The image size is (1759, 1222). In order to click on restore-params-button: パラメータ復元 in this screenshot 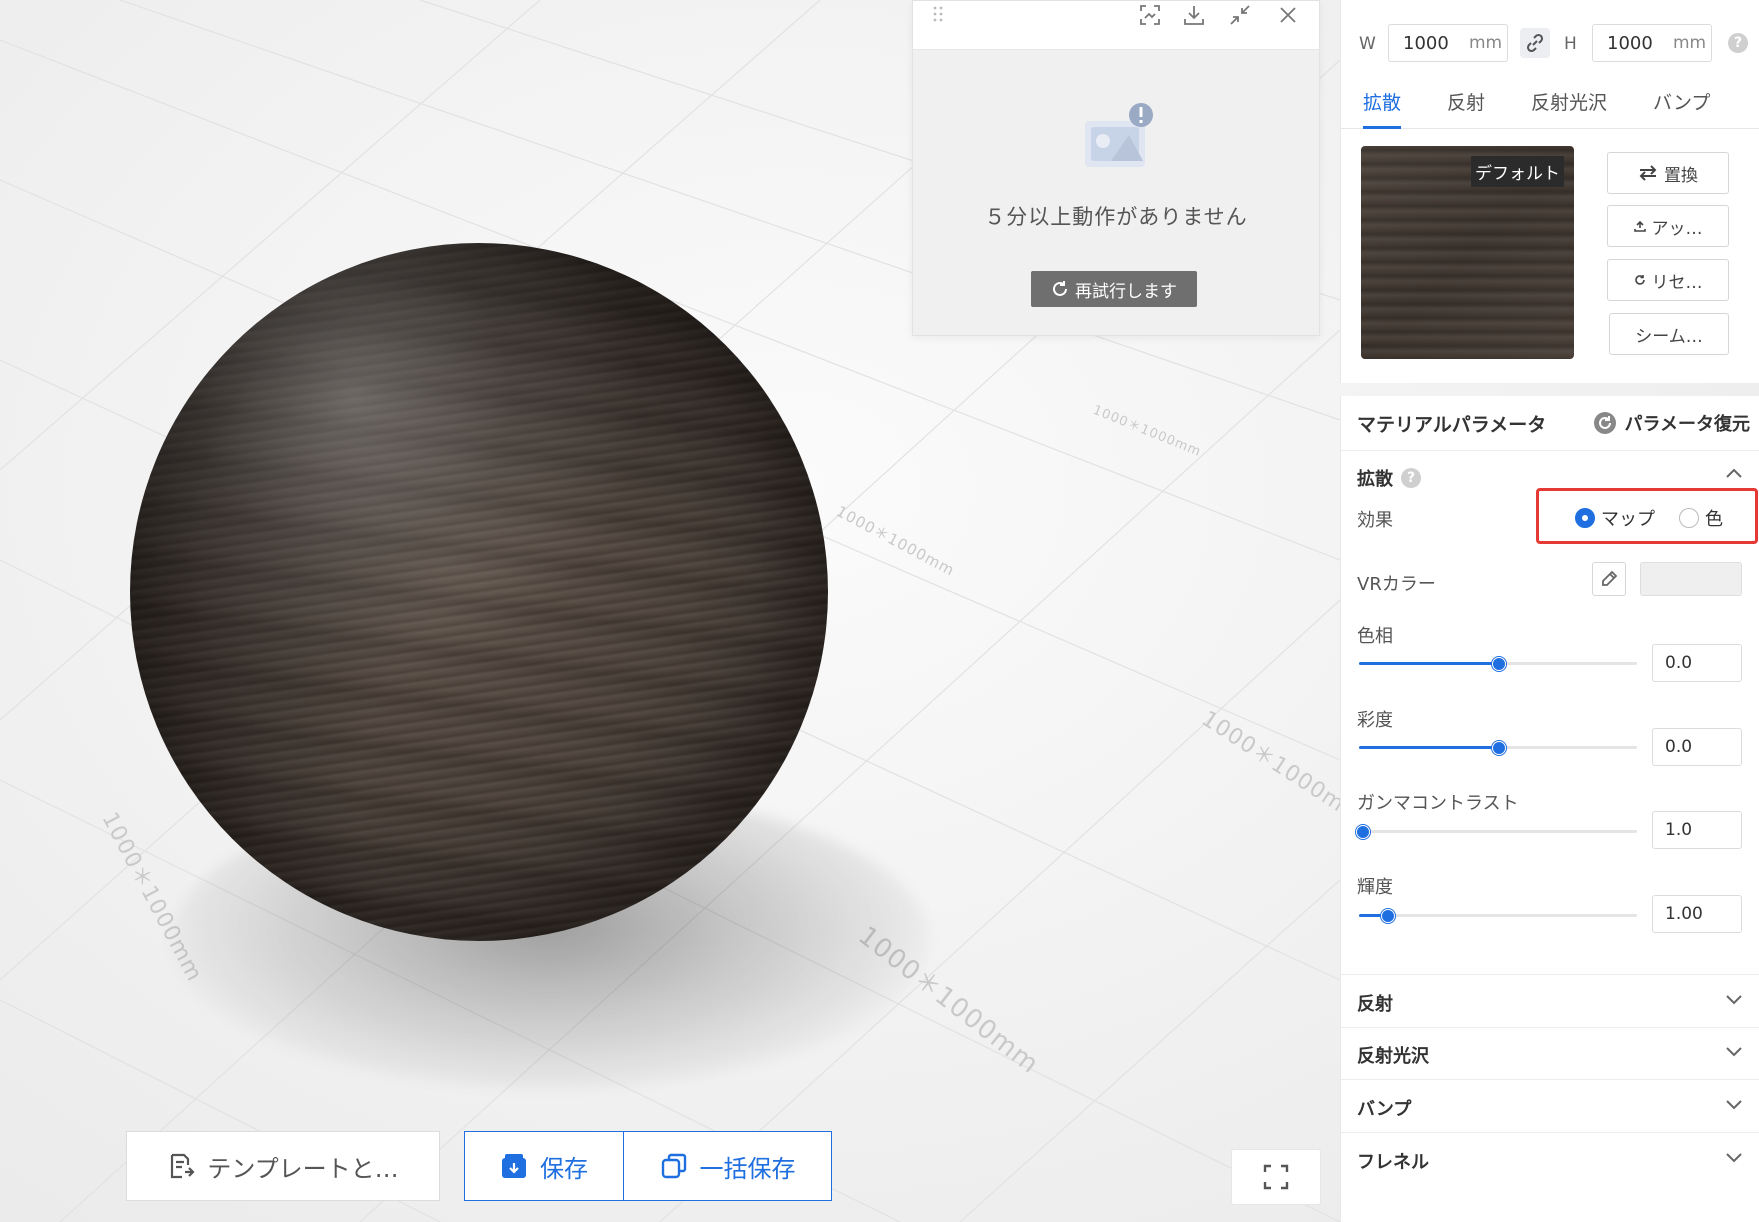, I will do `click(1671, 423)`.